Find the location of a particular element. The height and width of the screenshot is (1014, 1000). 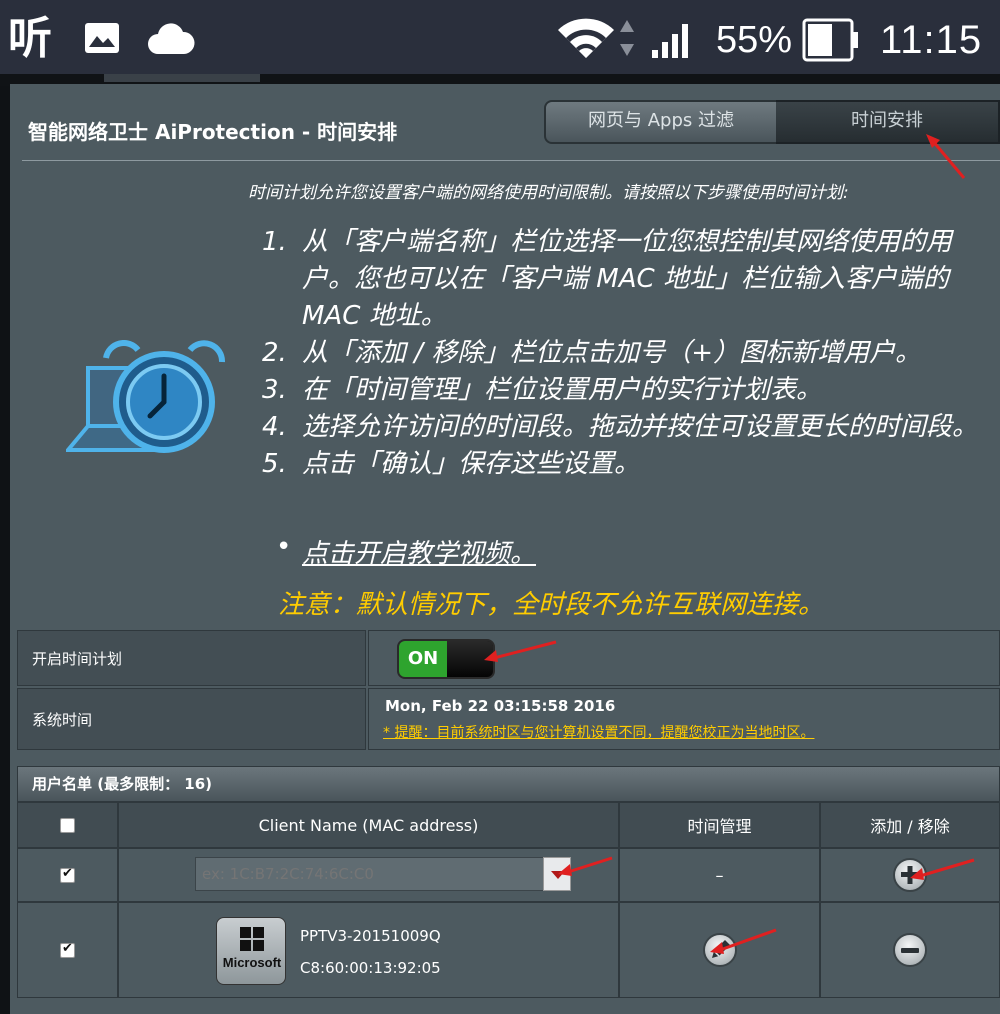

select-all-checkbox is located at coordinates (67, 825).